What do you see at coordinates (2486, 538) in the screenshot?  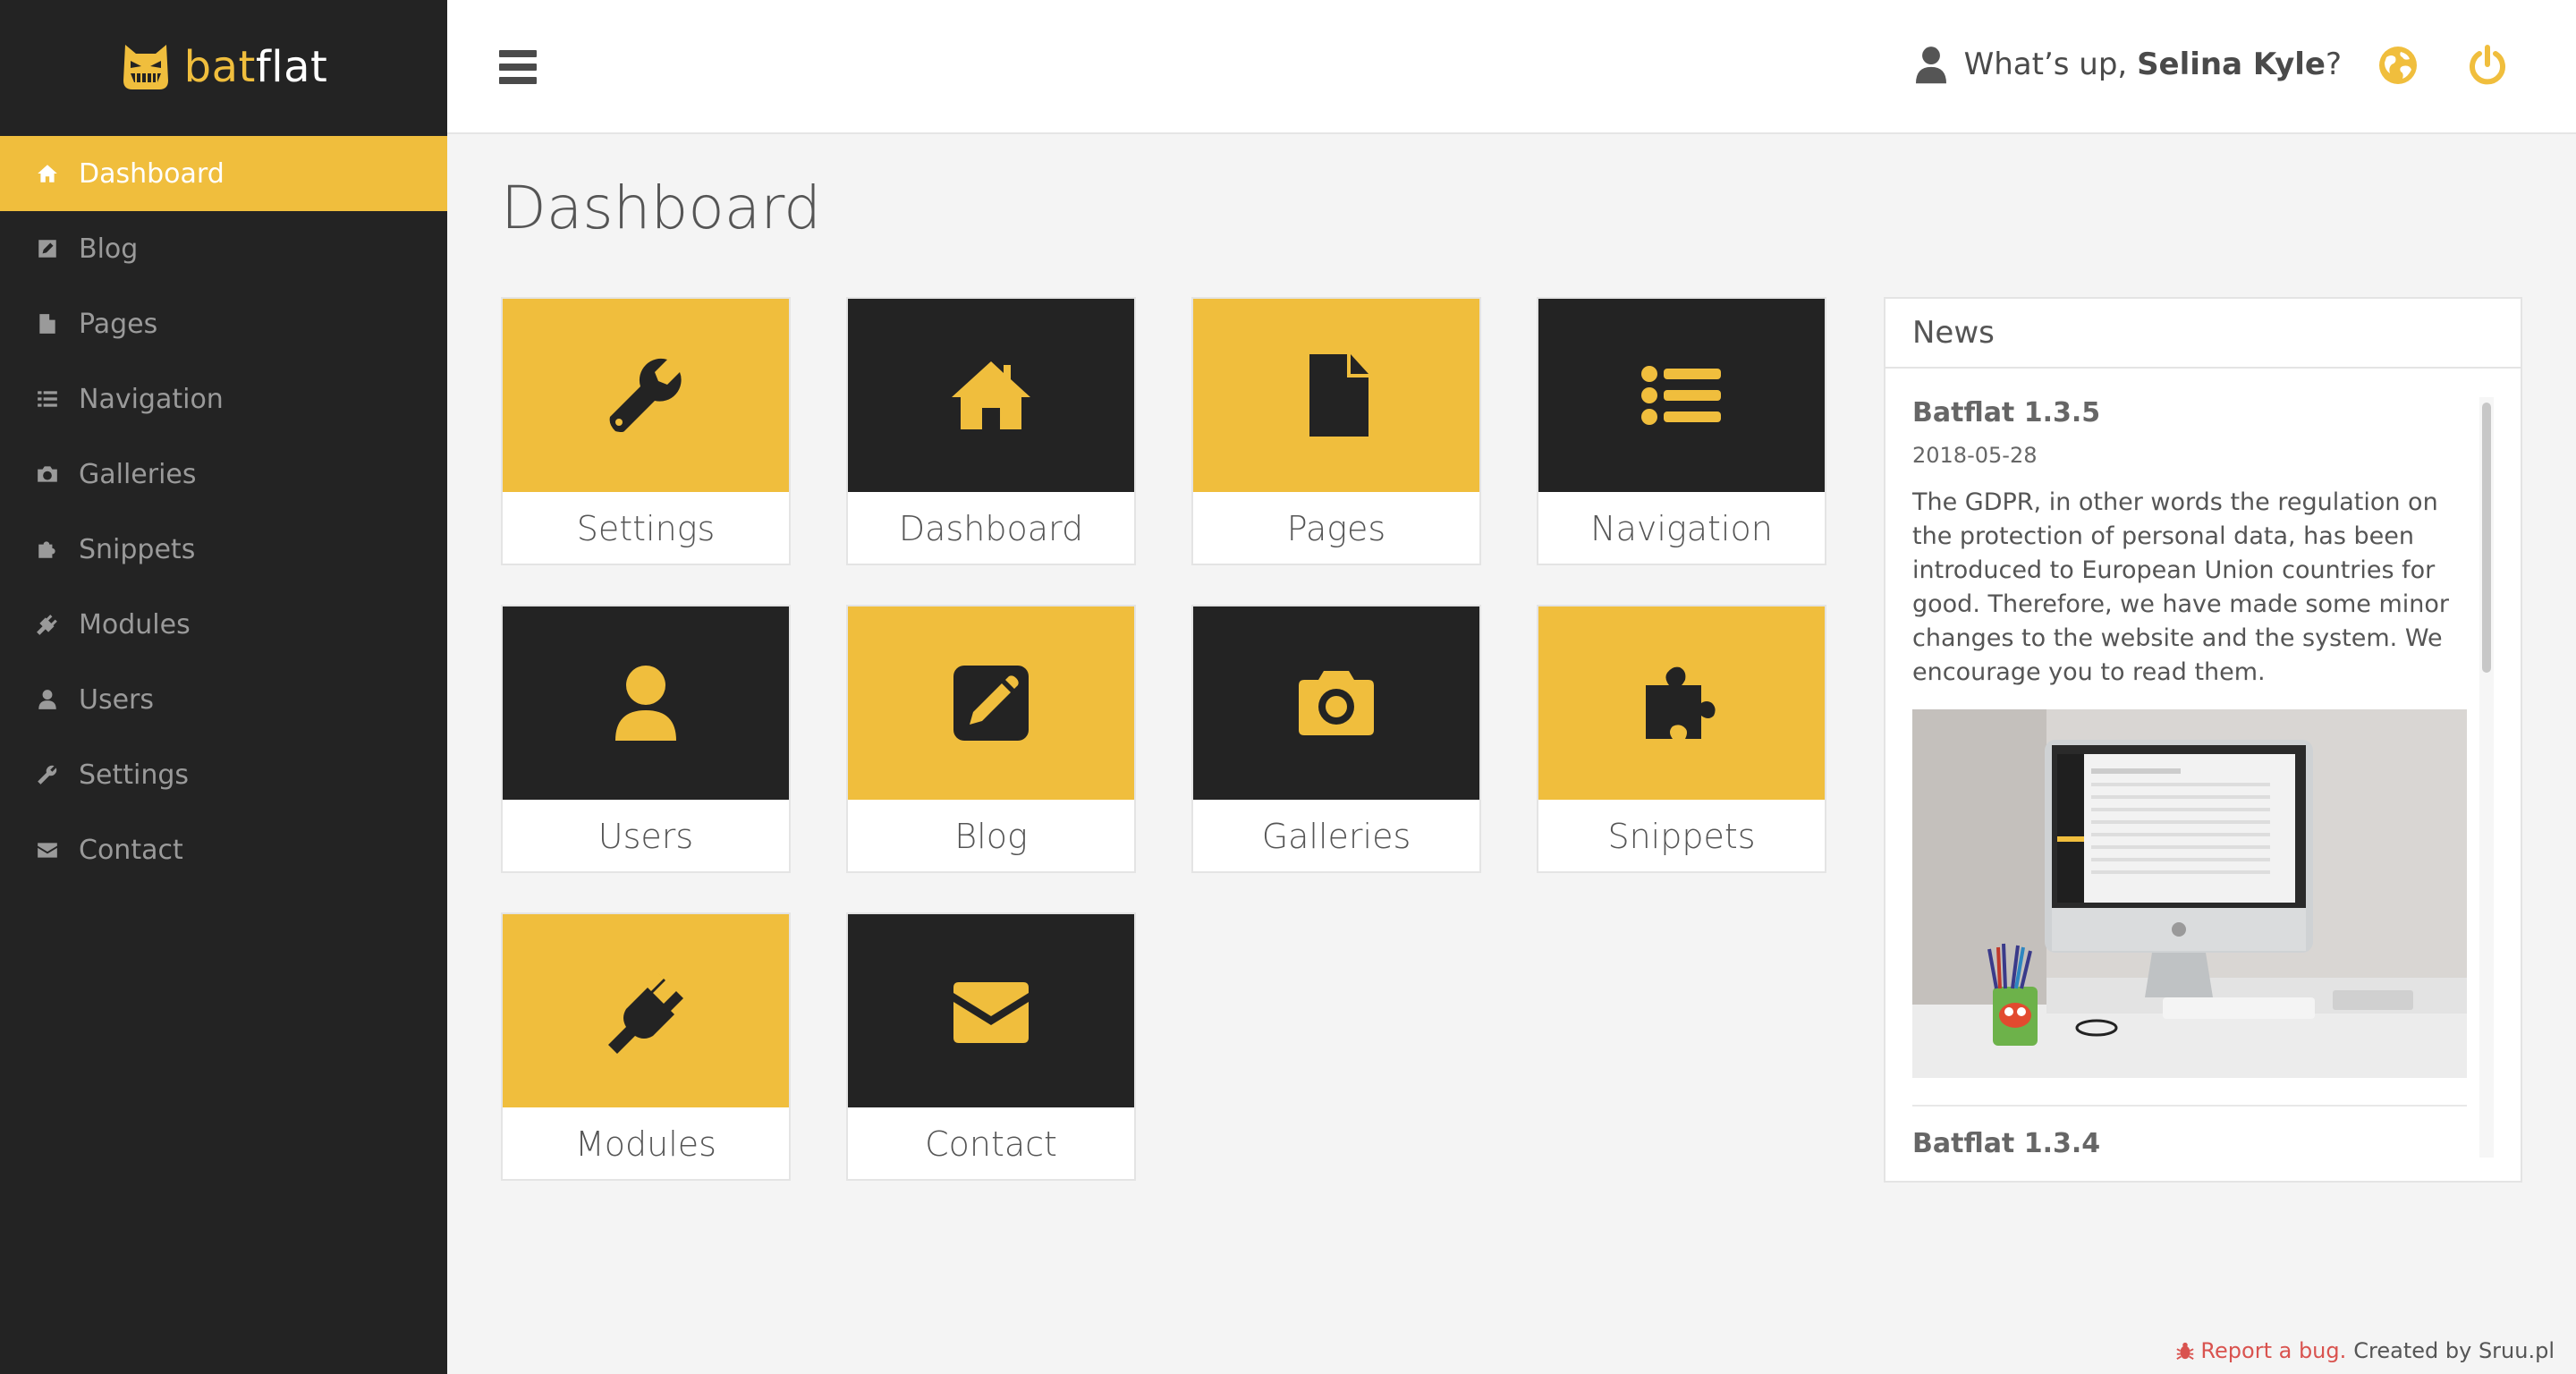 I see `news-scrollbar-thumb` at bounding box center [2486, 538].